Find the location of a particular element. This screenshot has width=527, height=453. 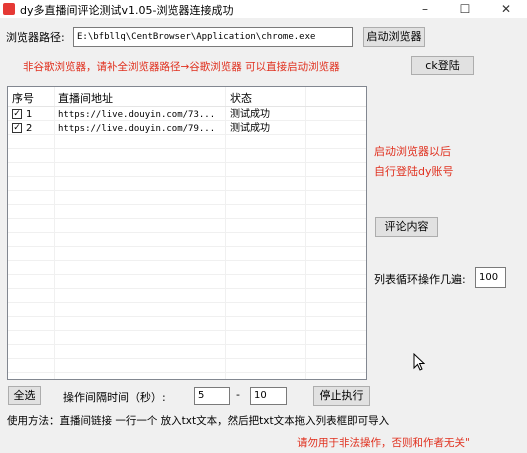

loop-count-input: 100 is located at coordinates (490, 277).